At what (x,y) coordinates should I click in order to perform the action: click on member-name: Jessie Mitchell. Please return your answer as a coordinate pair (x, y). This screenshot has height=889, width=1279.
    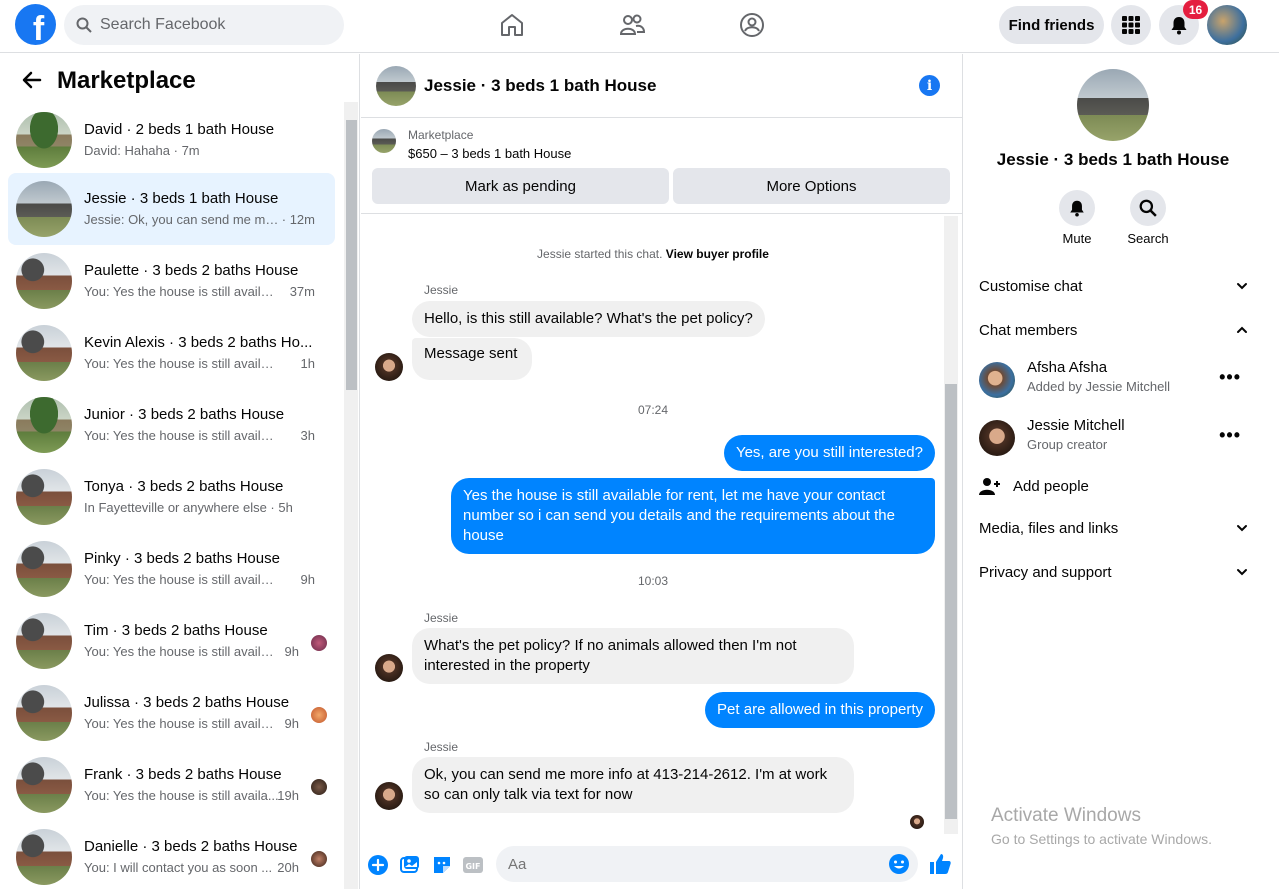
    Looking at the image, I should click on (1076, 425).